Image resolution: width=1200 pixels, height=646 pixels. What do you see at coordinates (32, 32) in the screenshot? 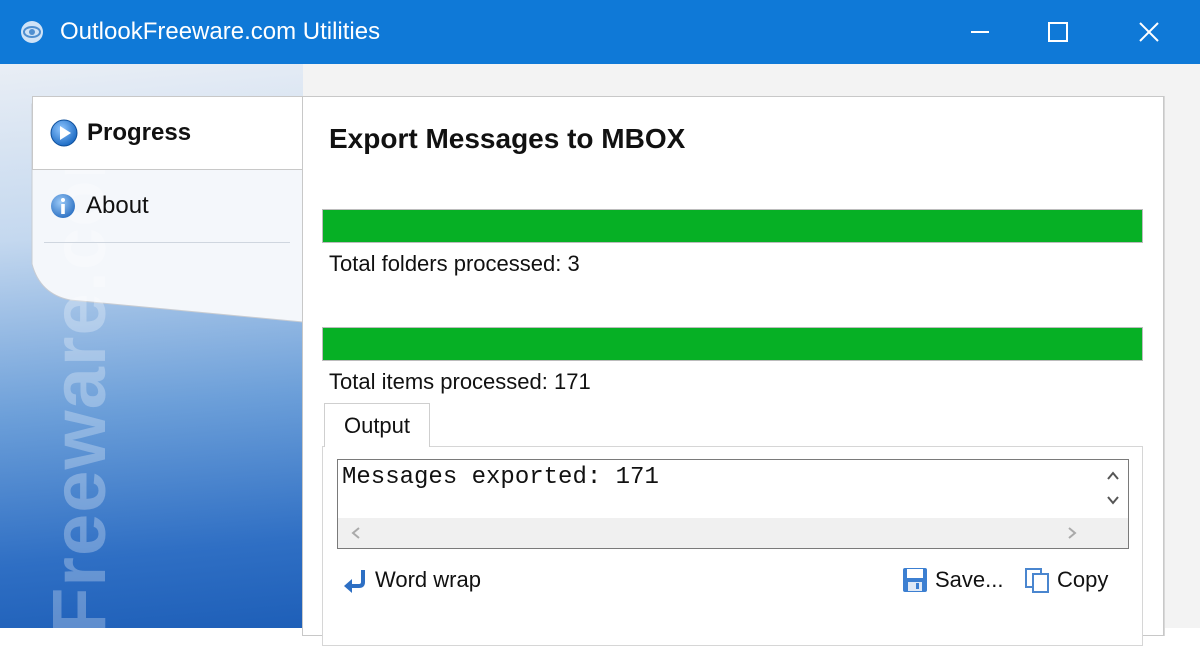
I see `app-icon` at bounding box center [32, 32].